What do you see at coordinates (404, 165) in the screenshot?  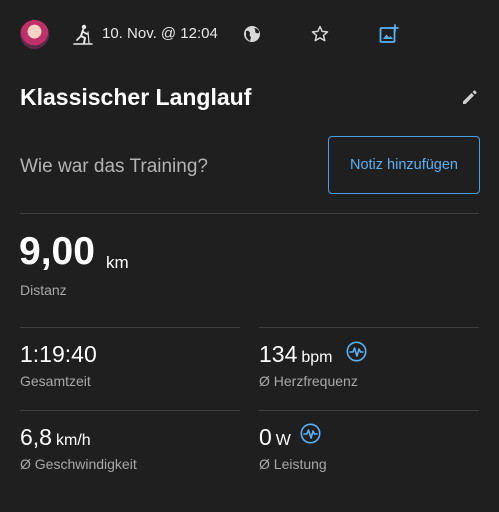 I see `add-note-button: Notiz hinzufügen` at bounding box center [404, 165].